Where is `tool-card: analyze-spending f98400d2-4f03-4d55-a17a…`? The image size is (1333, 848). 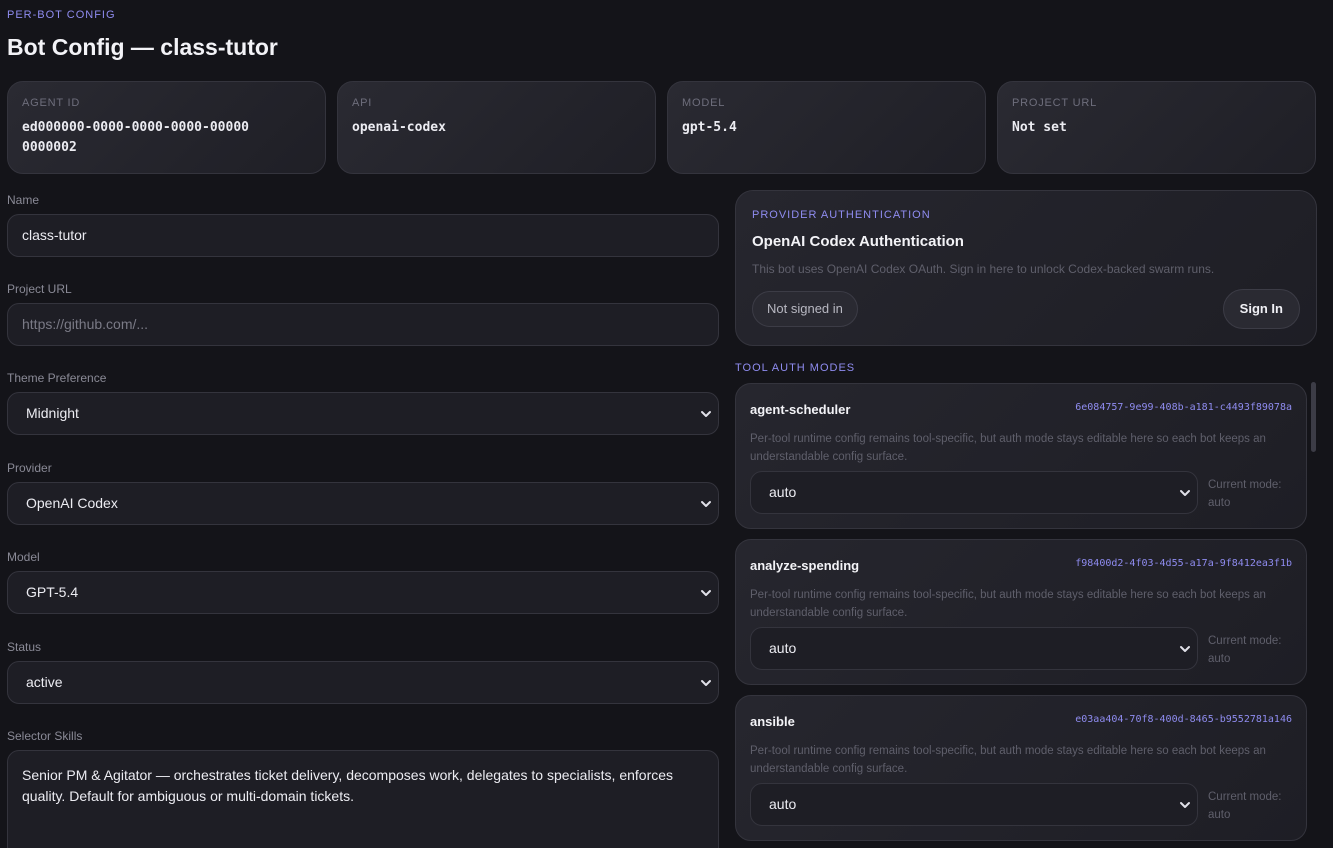
tool-card: analyze-spending f98400d2-4f03-4d55-a17a… is located at coordinates (1021, 612).